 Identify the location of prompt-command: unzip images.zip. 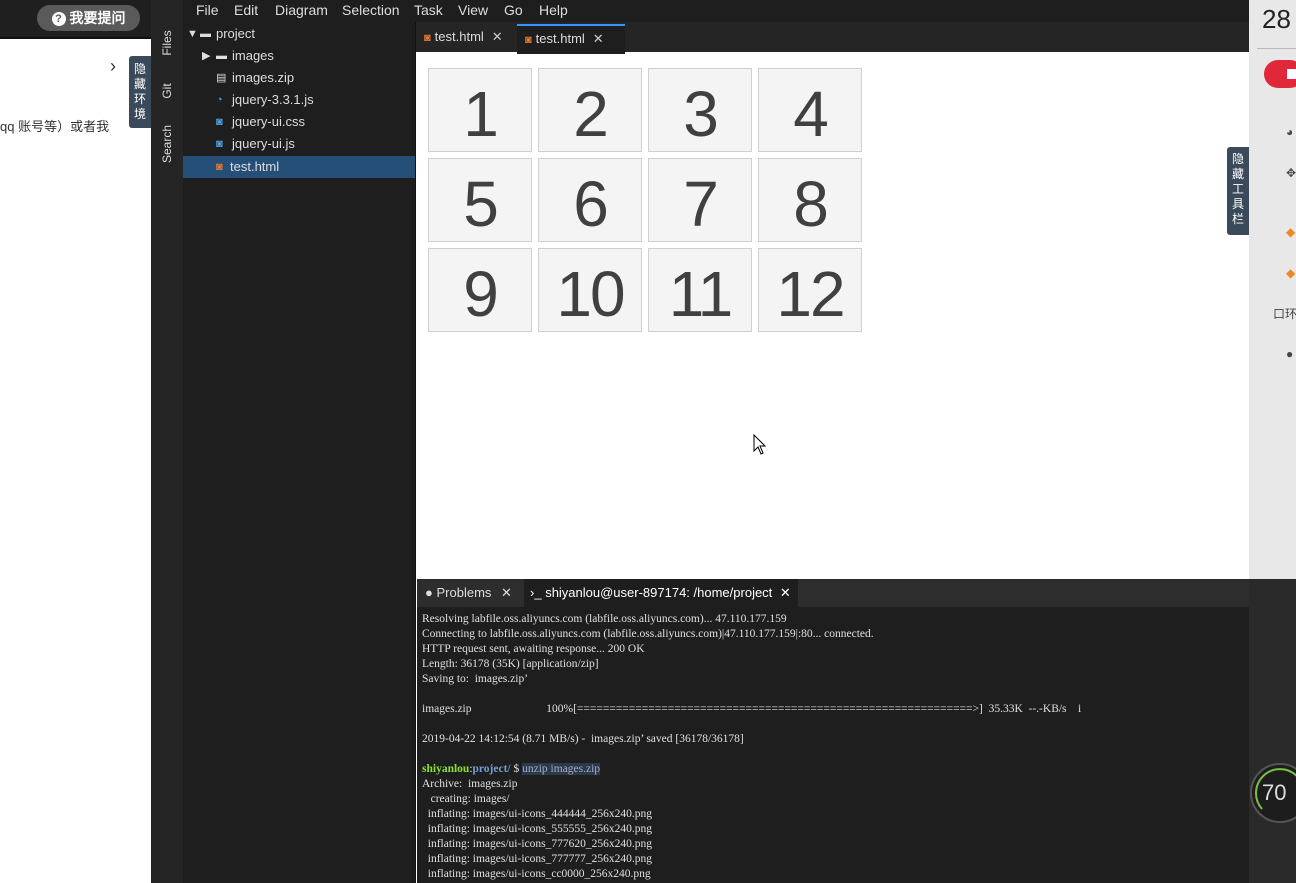
(561, 769).